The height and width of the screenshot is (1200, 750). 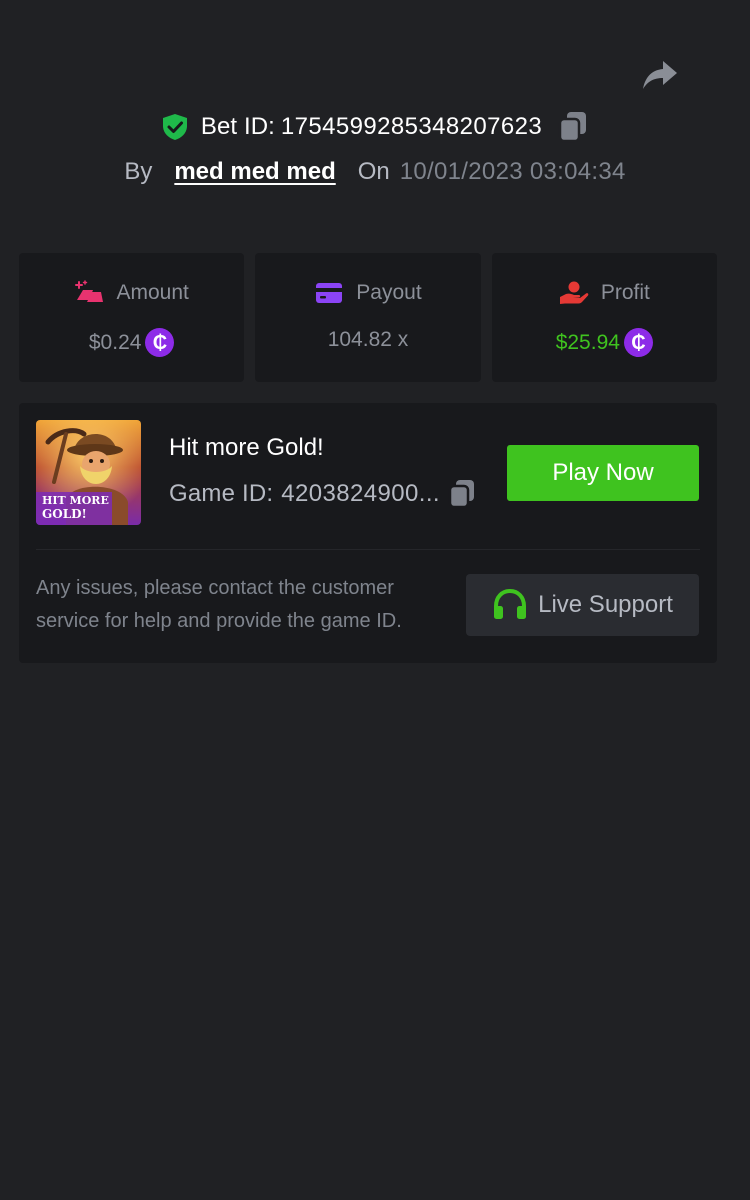 What do you see at coordinates (246, 447) in the screenshot?
I see `game-title: Hit more Gold!` at bounding box center [246, 447].